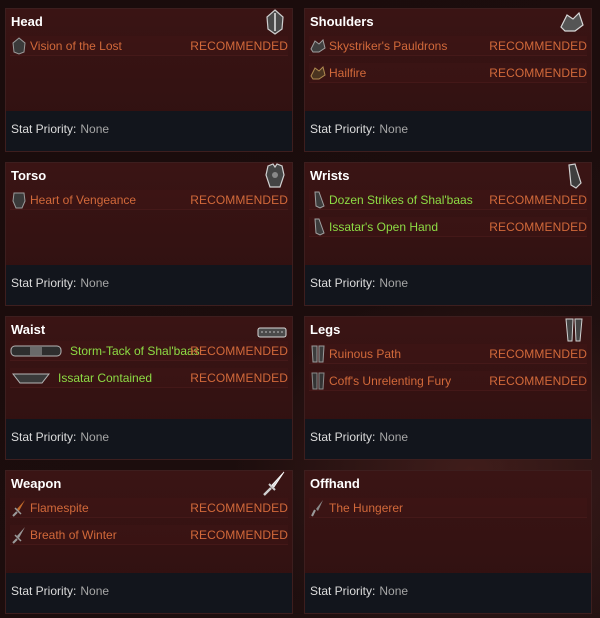 This screenshot has width=600, height=618. Describe the element at coordinates (448, 542) in the screenshot. I see `panel-offhand: Offhand The Hungerer Stat Priority: None` at that location.